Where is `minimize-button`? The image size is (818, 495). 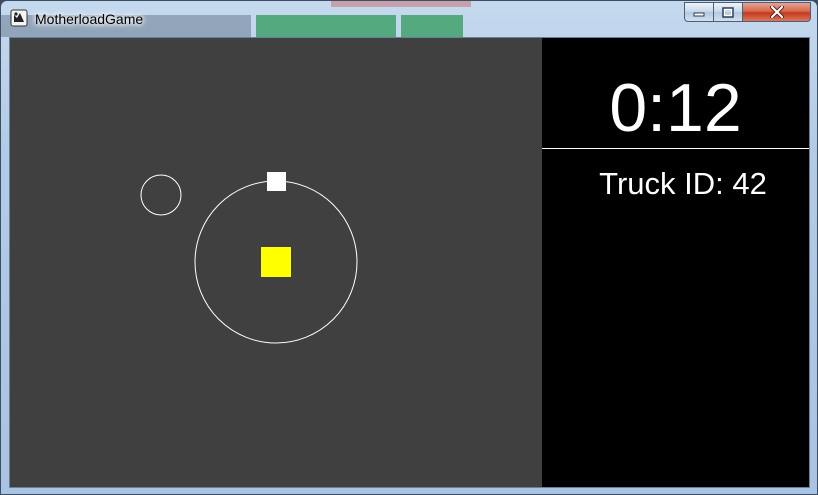 minimize-button is located at coordinates (699, 12).